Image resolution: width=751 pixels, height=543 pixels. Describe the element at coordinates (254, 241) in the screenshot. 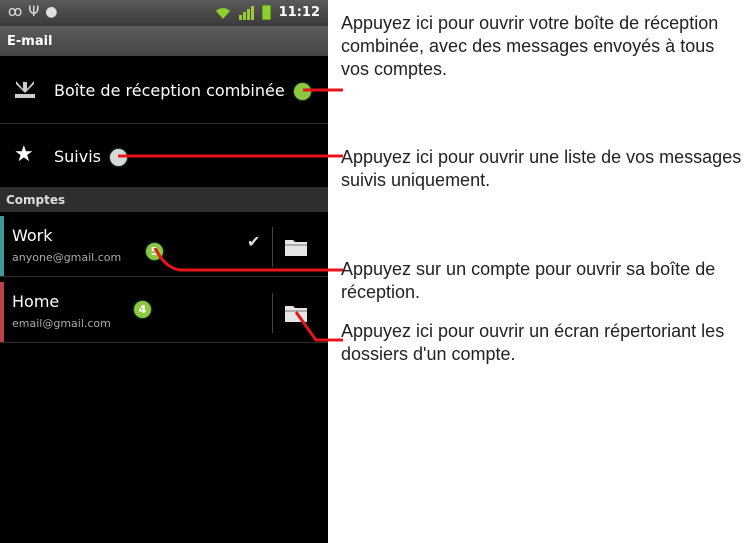

I see `checkmark-icon: ✔` at that location.